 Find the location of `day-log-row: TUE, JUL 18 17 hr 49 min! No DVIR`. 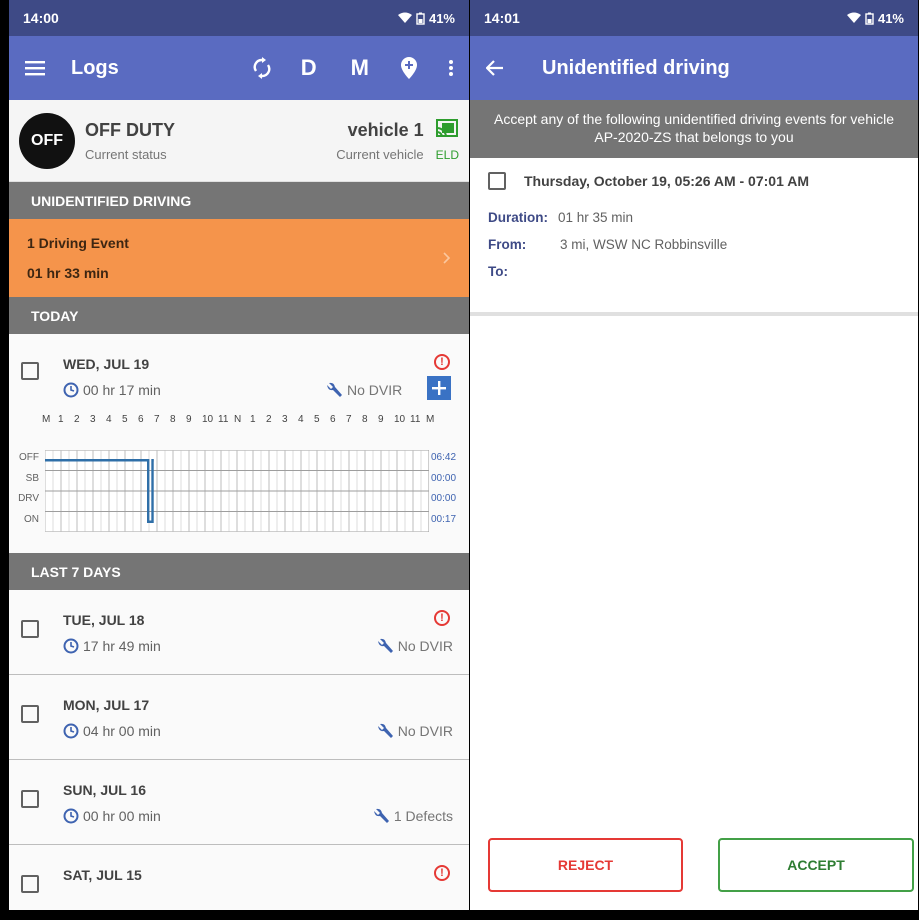

day-log-row: TUE, JUL 18 17 hr 49 min! No DVIR is located at coordinates (239, 632).